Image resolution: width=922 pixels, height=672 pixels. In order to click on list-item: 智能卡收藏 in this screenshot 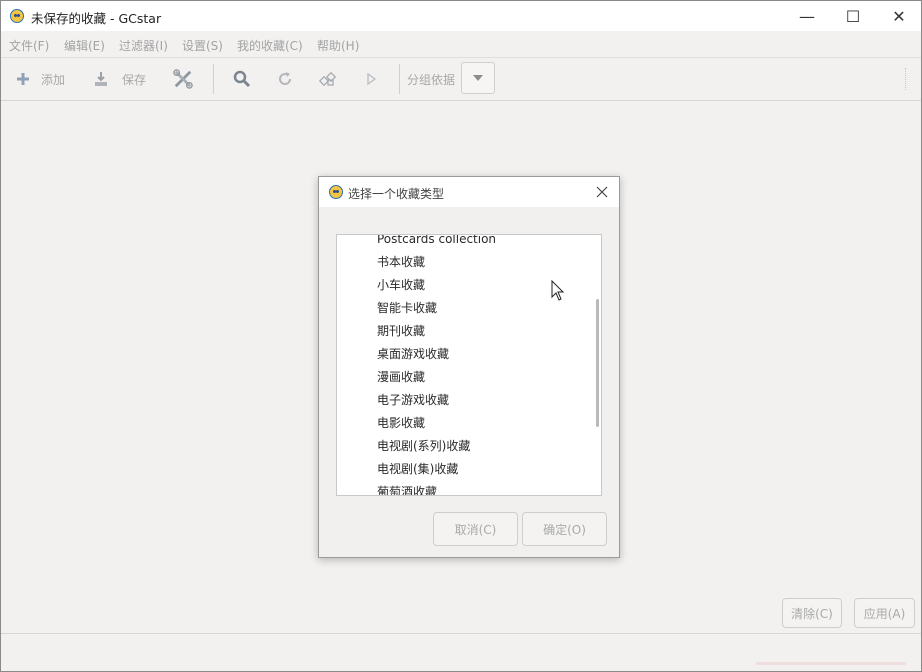, I will do `click(407, 308)`.